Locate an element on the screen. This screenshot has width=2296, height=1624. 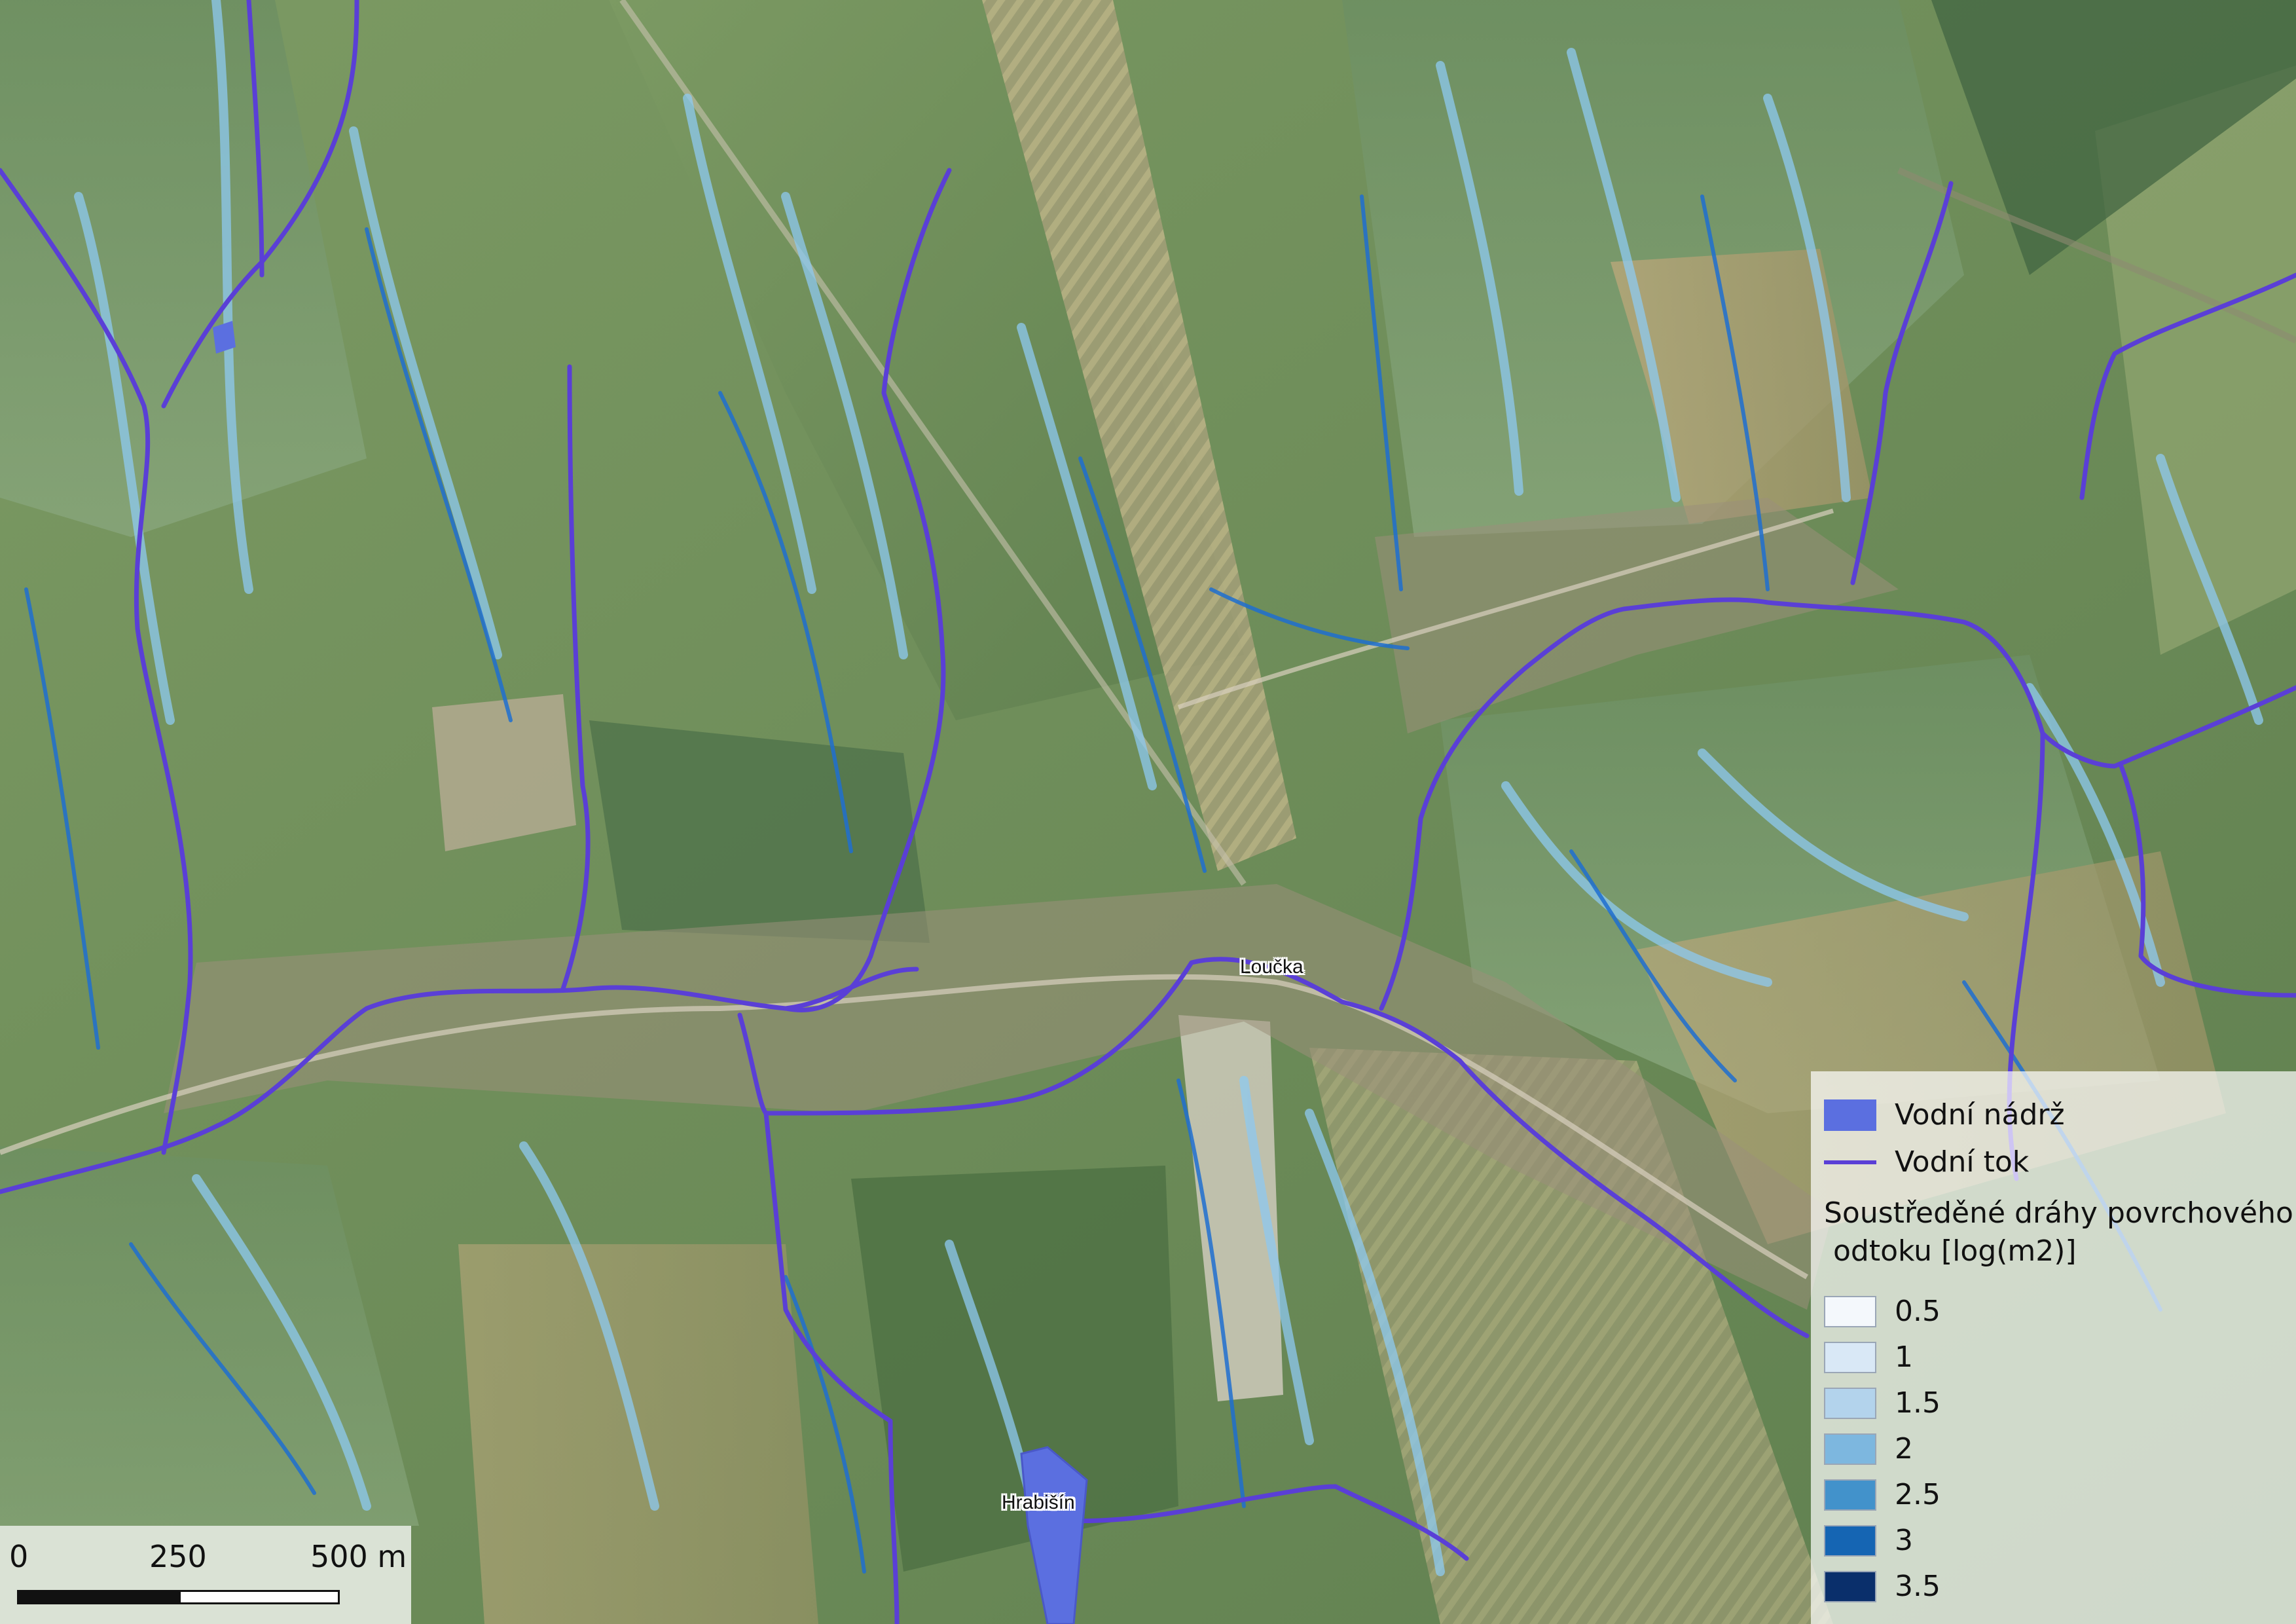
legend-class-label: 2 is located at coordinates (1904, 1449).